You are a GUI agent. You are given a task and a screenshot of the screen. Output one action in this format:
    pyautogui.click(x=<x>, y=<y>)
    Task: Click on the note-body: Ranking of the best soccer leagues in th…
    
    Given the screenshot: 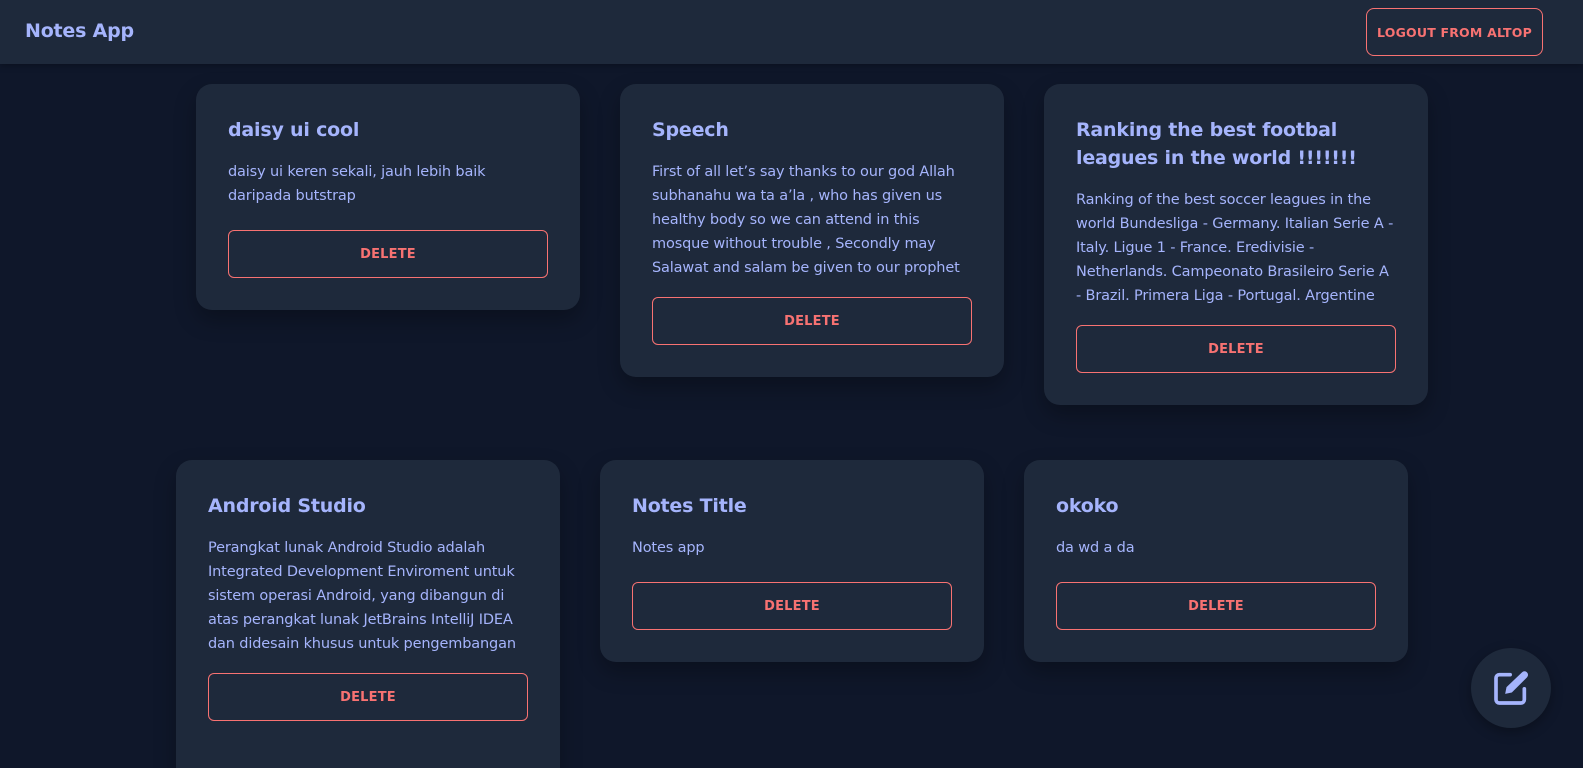 What is the action you would take?
    pyautogui.click(x=1235, y=247)
    